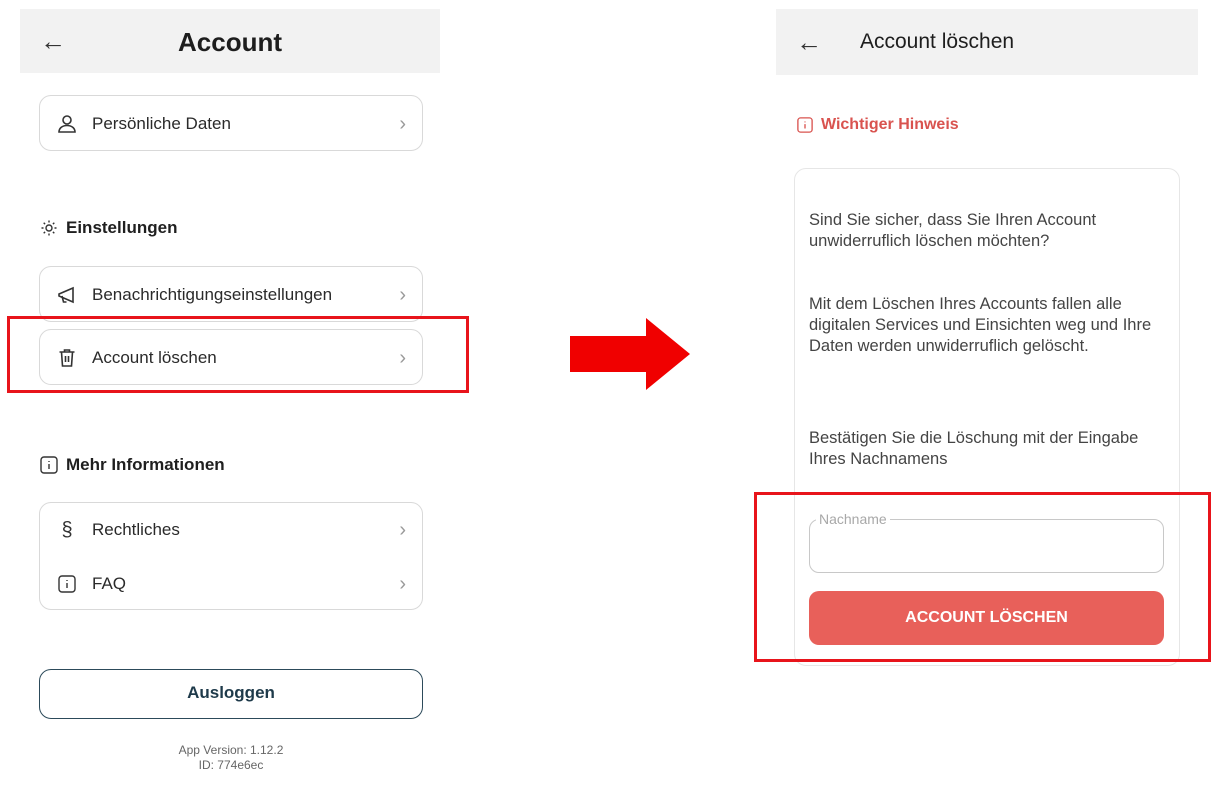 The height and width of the screenshot is (785, 1211). What do you see at coordinates (122, 227) in the screenshot?
I see `settings-title-text: Einstellungen` at bounding box center [122, 227].